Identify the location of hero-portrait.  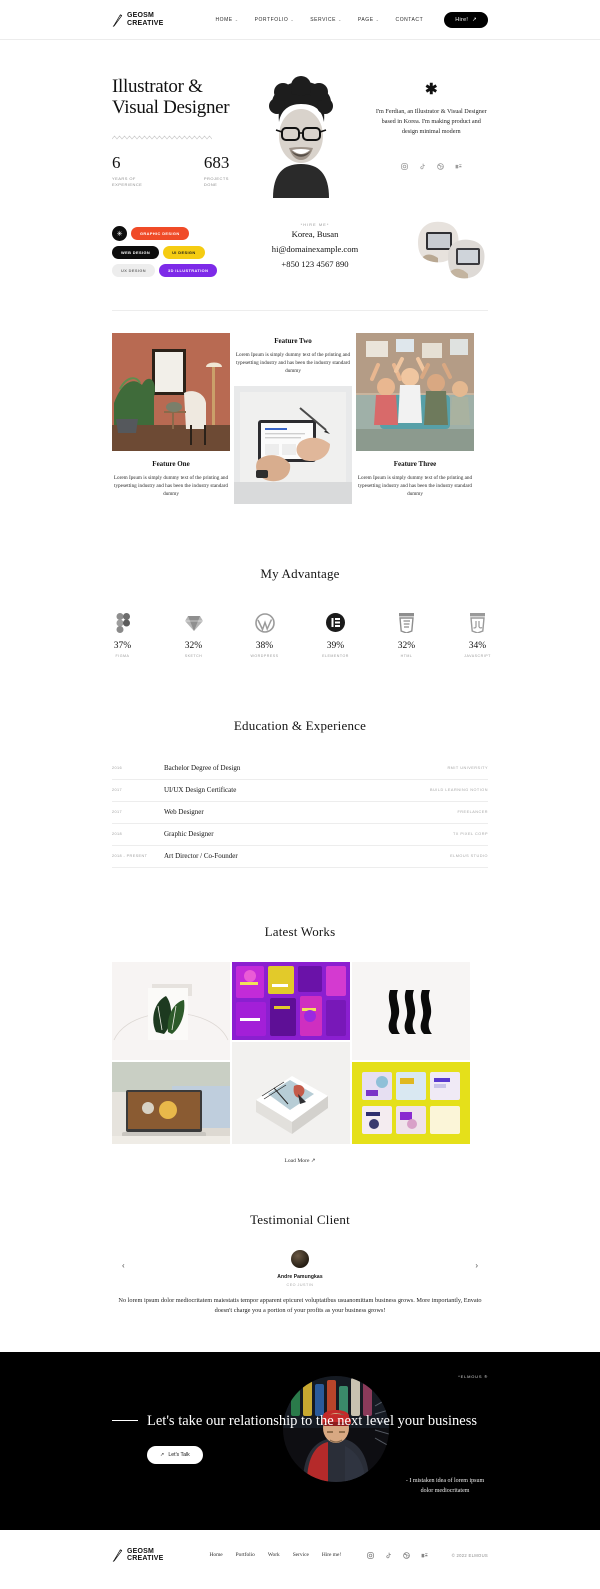
(300, 134).